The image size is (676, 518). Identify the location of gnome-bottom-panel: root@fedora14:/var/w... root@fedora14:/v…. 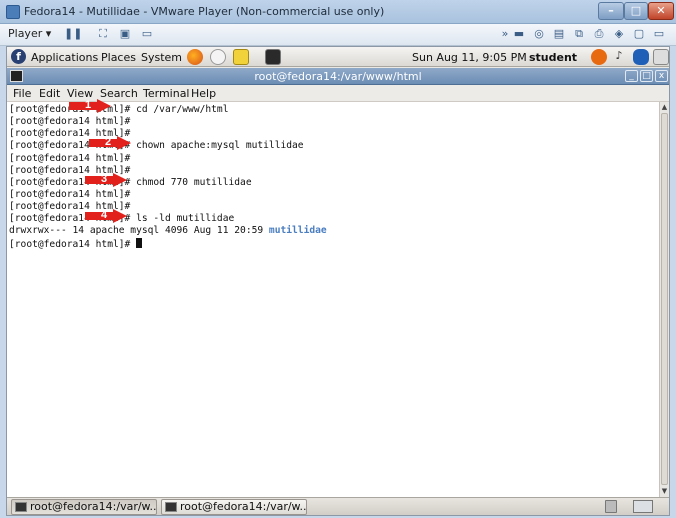
(338, 506).